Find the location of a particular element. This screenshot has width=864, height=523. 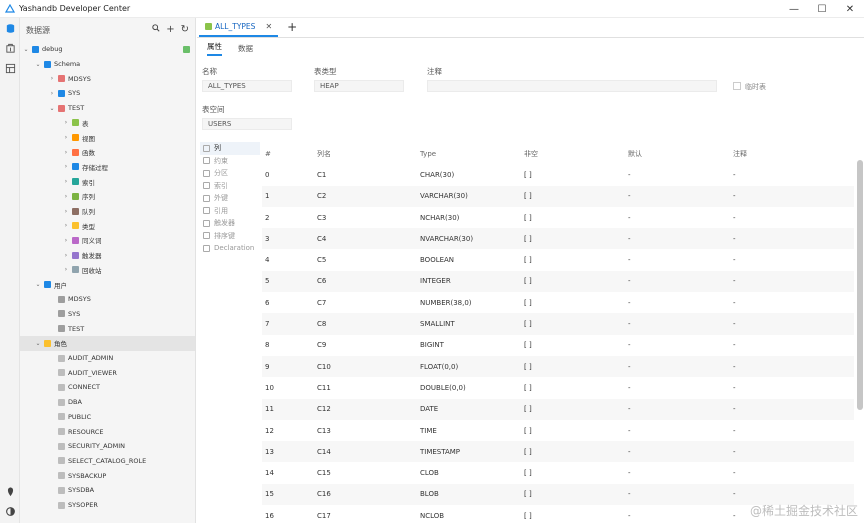

tree-node: › 索引 is located at coordinates (107, 181).